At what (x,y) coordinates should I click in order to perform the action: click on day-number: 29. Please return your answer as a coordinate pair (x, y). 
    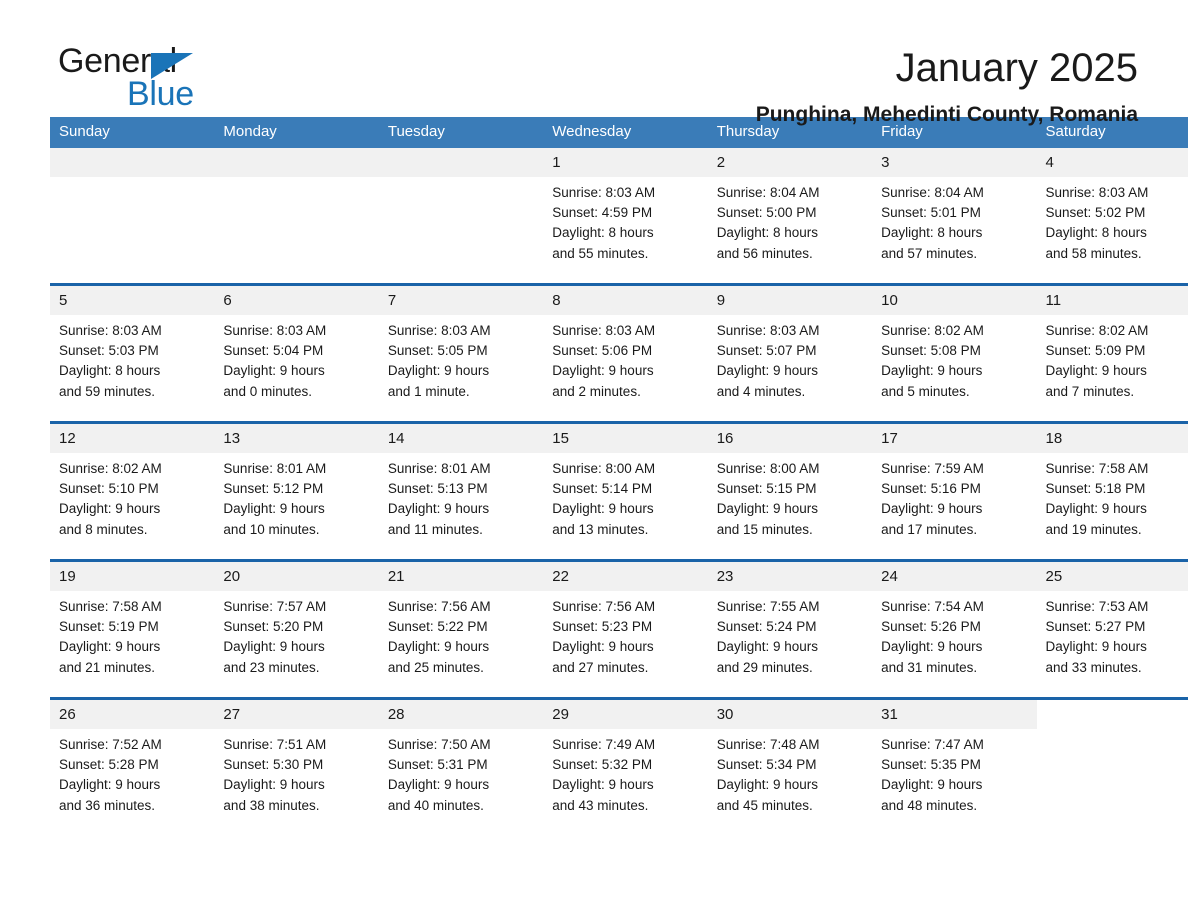
    Looking at the image, I should click on (625, 714).